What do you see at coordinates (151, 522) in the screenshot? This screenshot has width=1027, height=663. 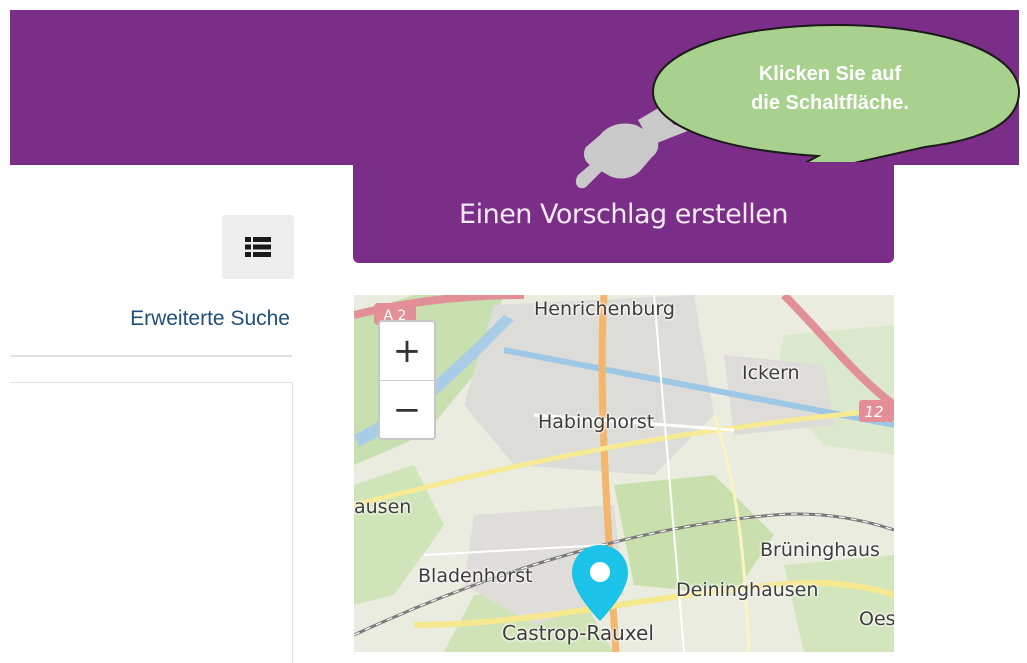 I see `results-panel` at bounding box center [151, 522].